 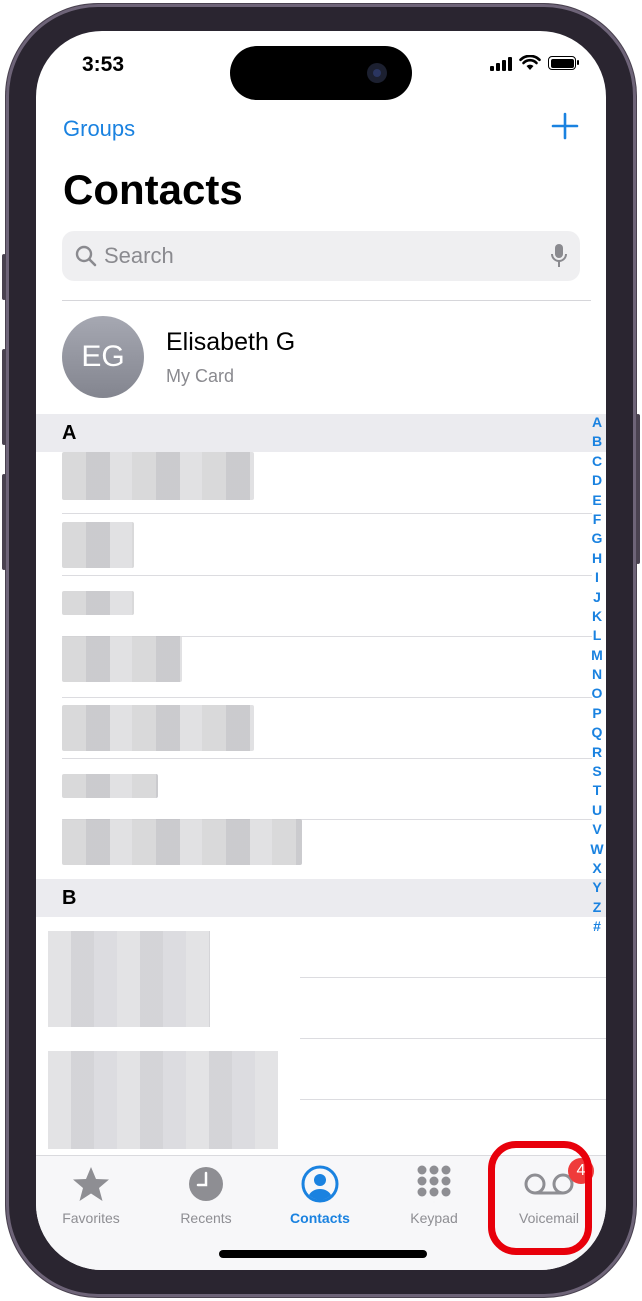 I want to click on status-icons, so click(x=534, y=63).